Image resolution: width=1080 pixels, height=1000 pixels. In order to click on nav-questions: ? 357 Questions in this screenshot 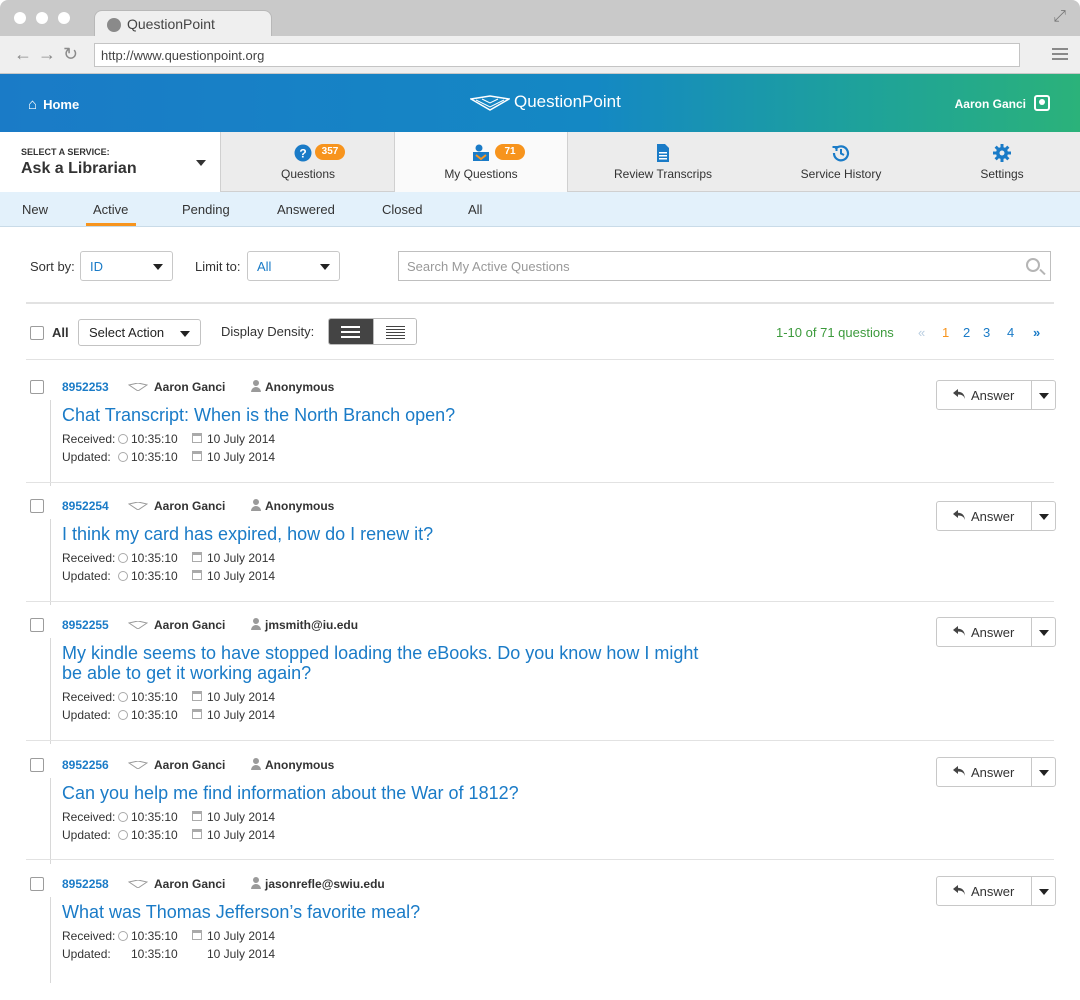, I will do `click(308, 162)`.